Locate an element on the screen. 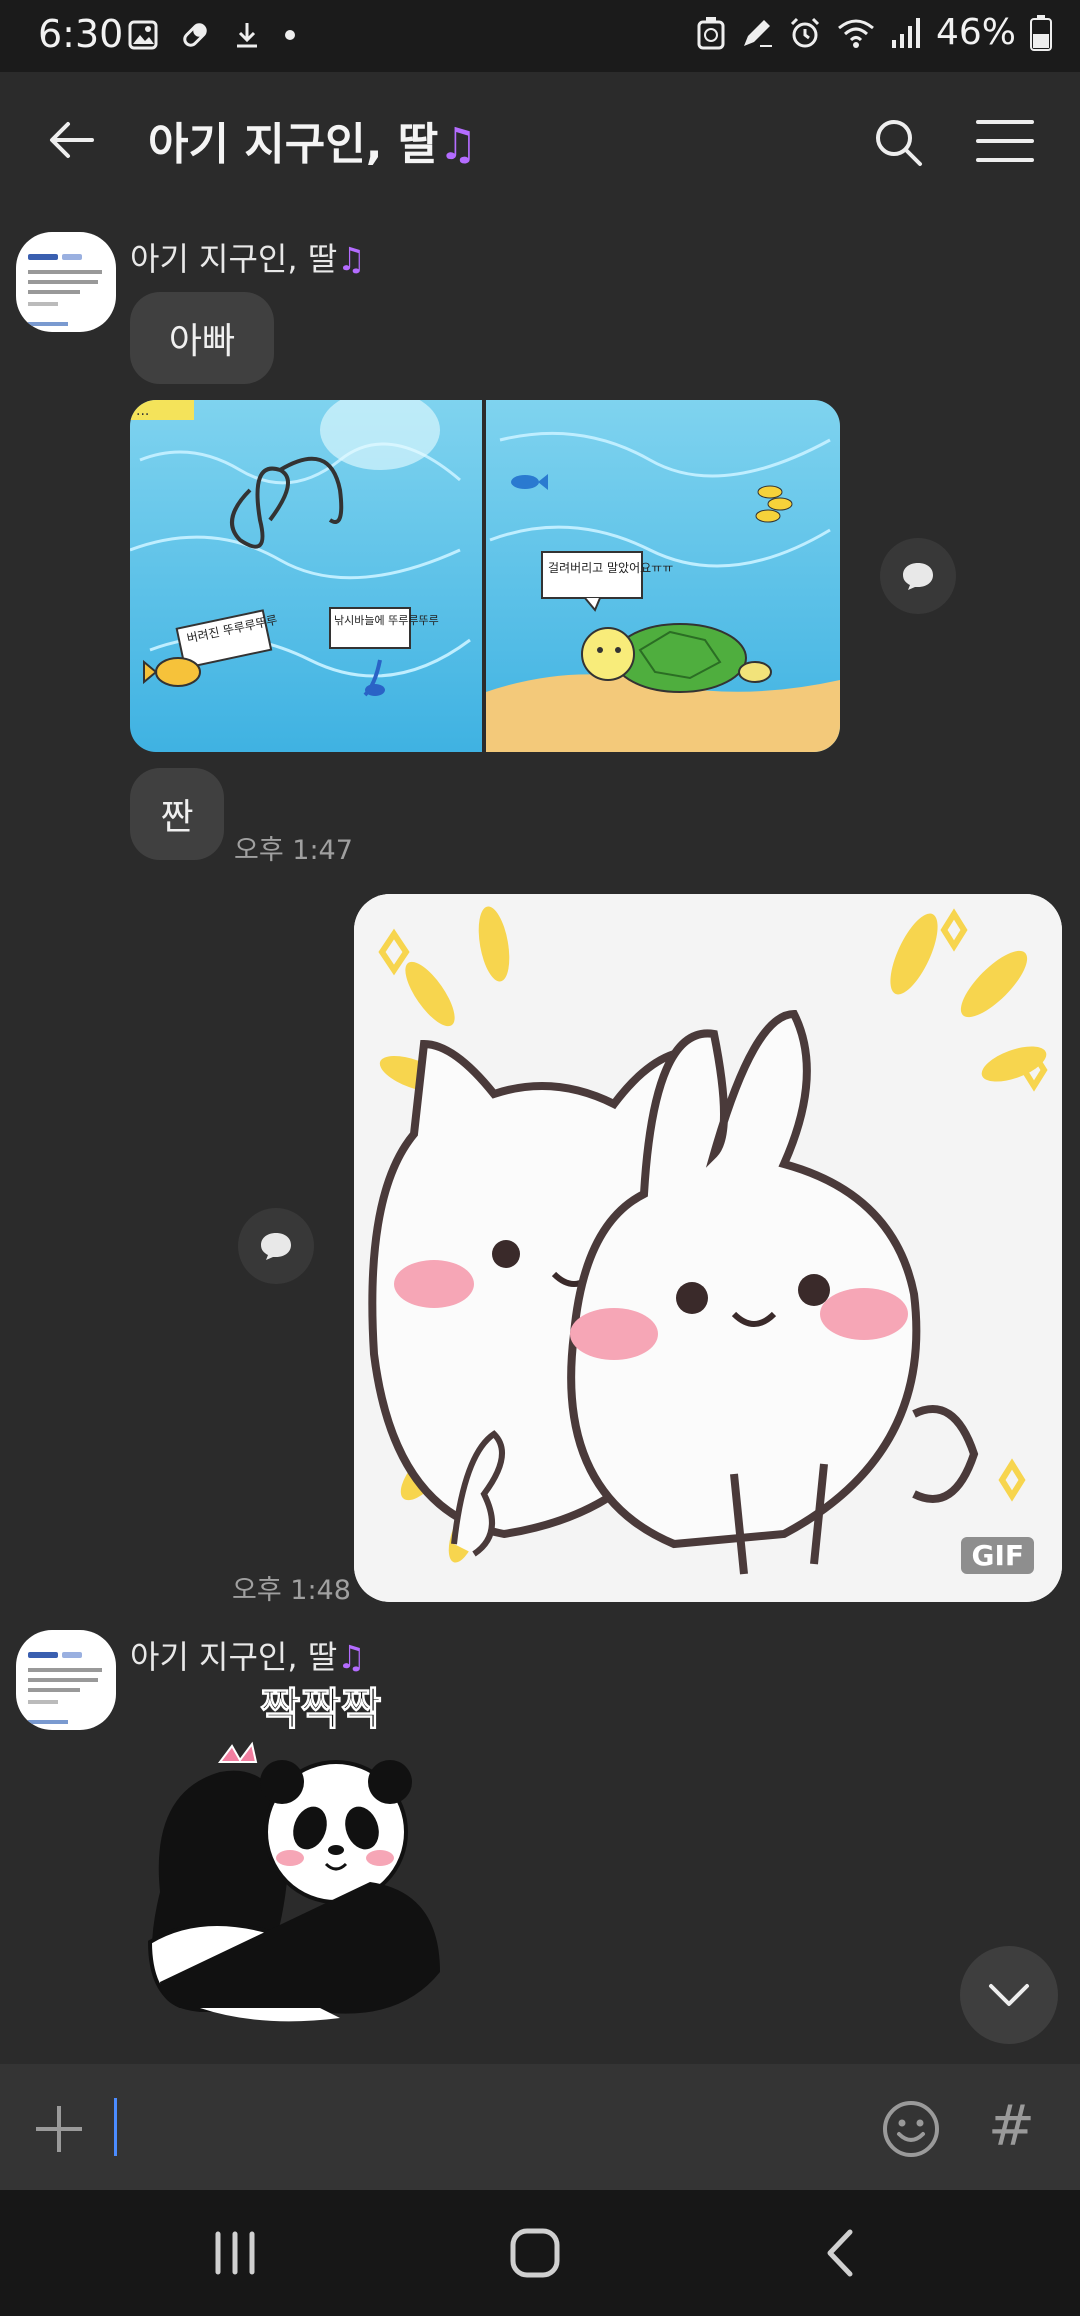  message-text: 아빠 is located at coordinates (202, 341).